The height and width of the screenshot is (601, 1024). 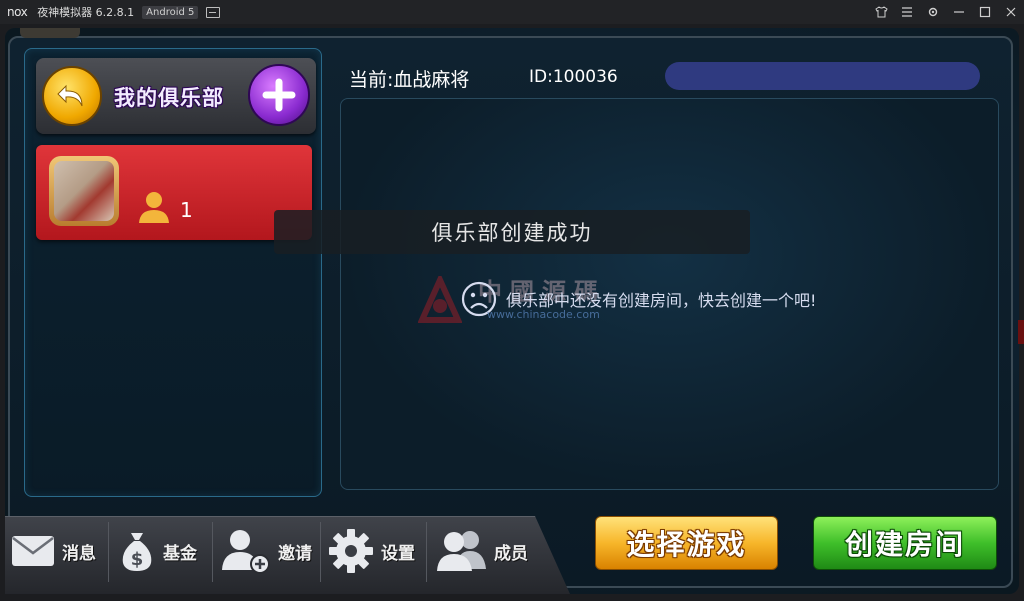 What do you see at coordinates (33, 551) in the screenshot?
I see `mail-icon` at bounding box center [33, 551].